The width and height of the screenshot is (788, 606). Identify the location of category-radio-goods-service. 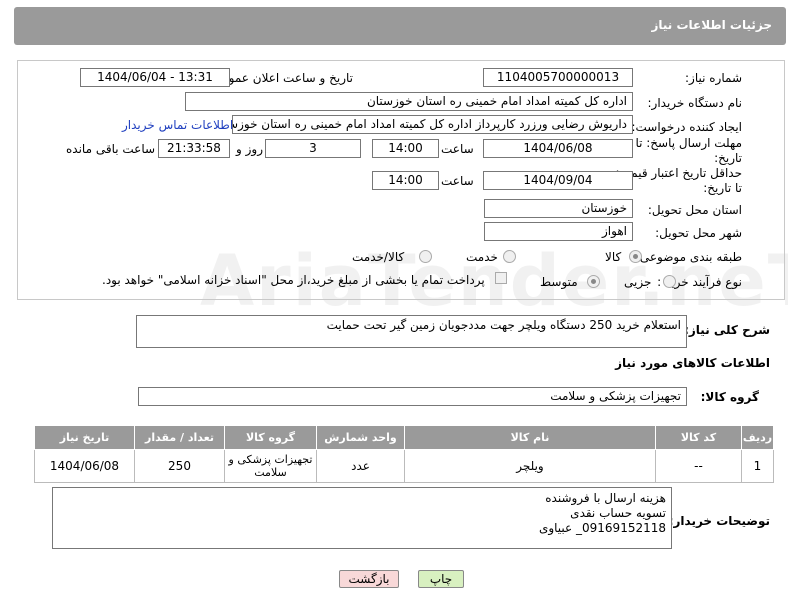
(425, 256).